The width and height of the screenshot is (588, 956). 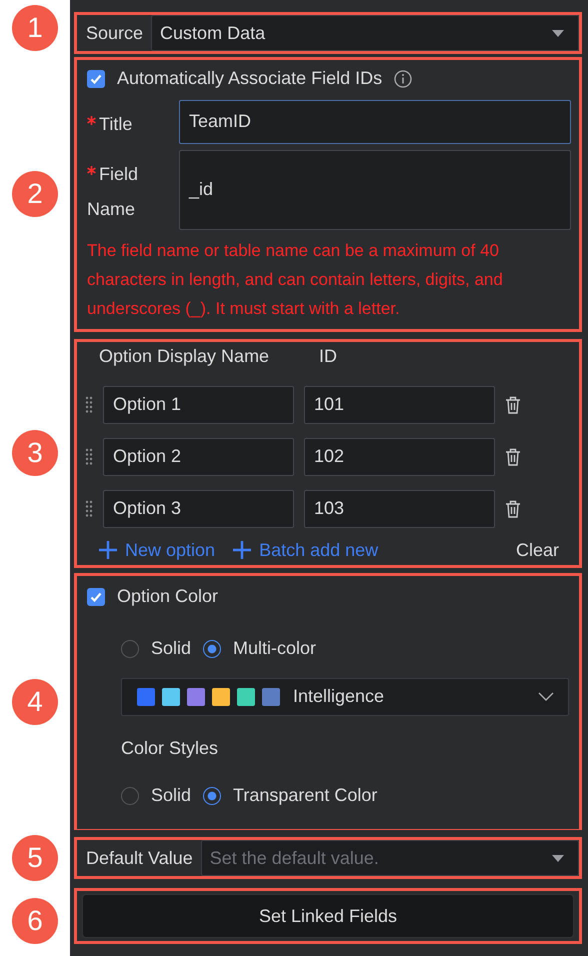 What do you see at coordinates (305, 795) in the screenshot?
I see `radio-label: Transparent Color` at bounding box center [305, 795].